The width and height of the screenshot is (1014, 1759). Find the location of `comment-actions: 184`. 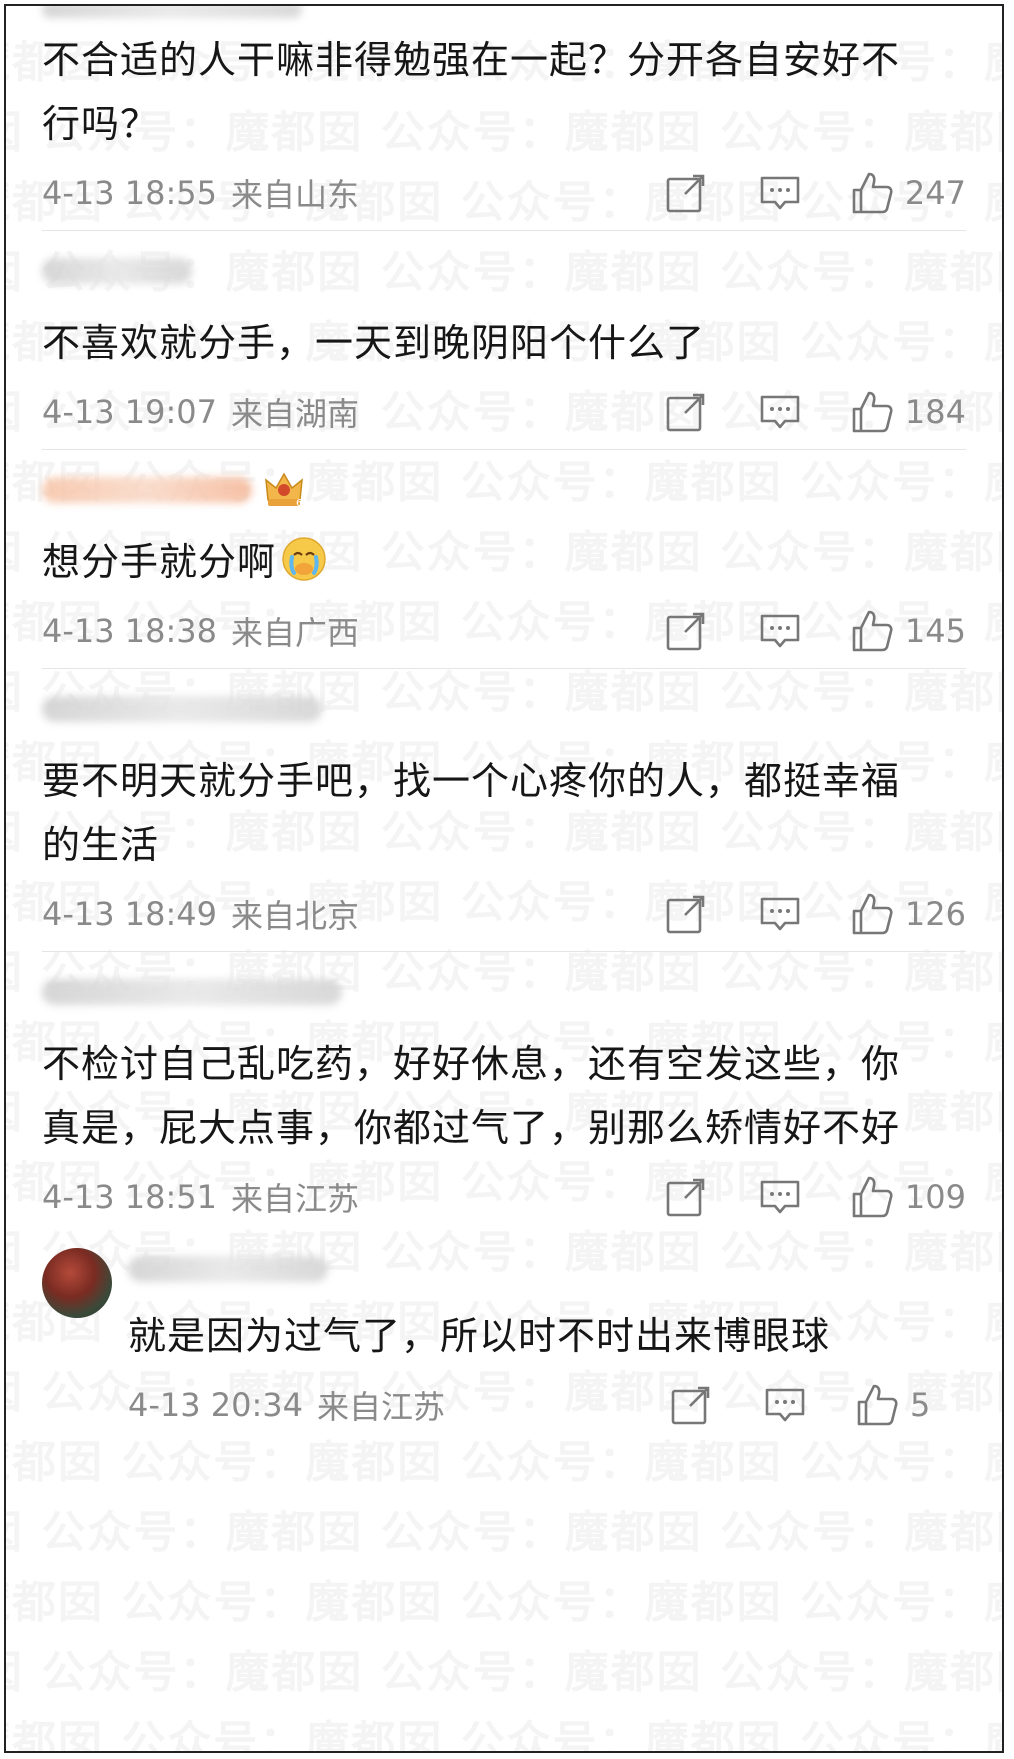

comment-actions: 184 is located at coordinates (814, 412).